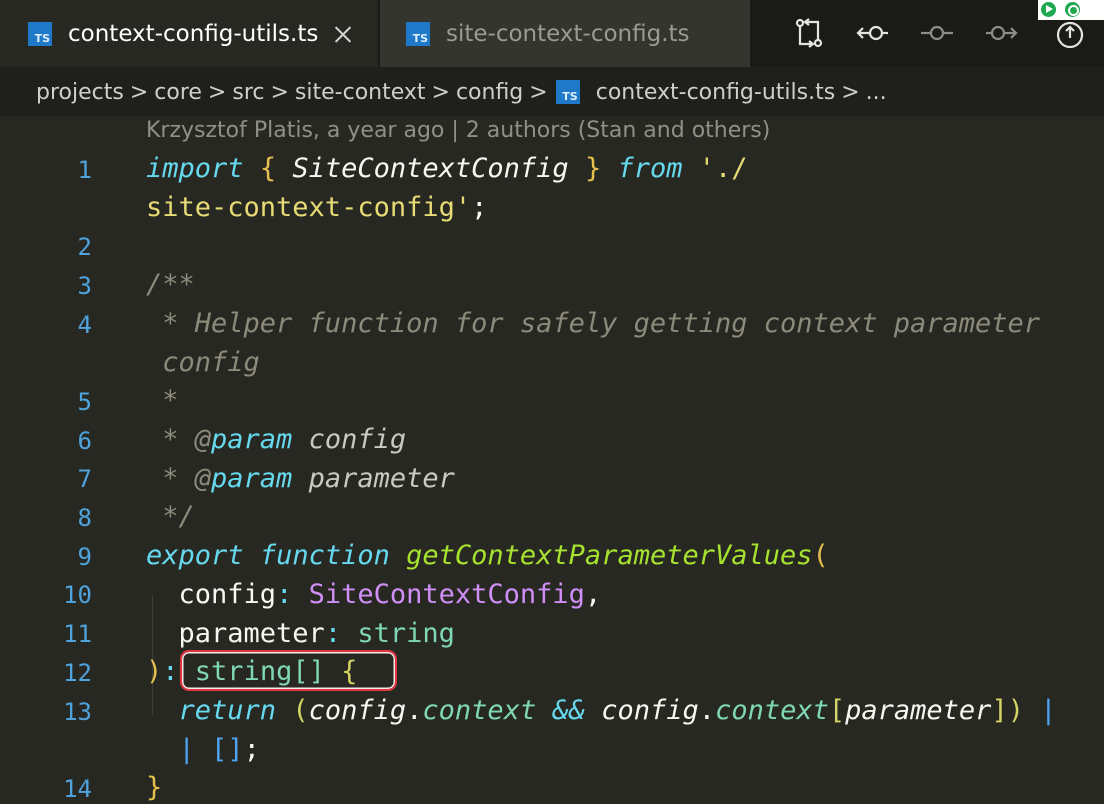  What do you see at coordinates (309, 207) in the screenshot?
I see `token-string: site-context-config'` at bounding box center [309, 207].